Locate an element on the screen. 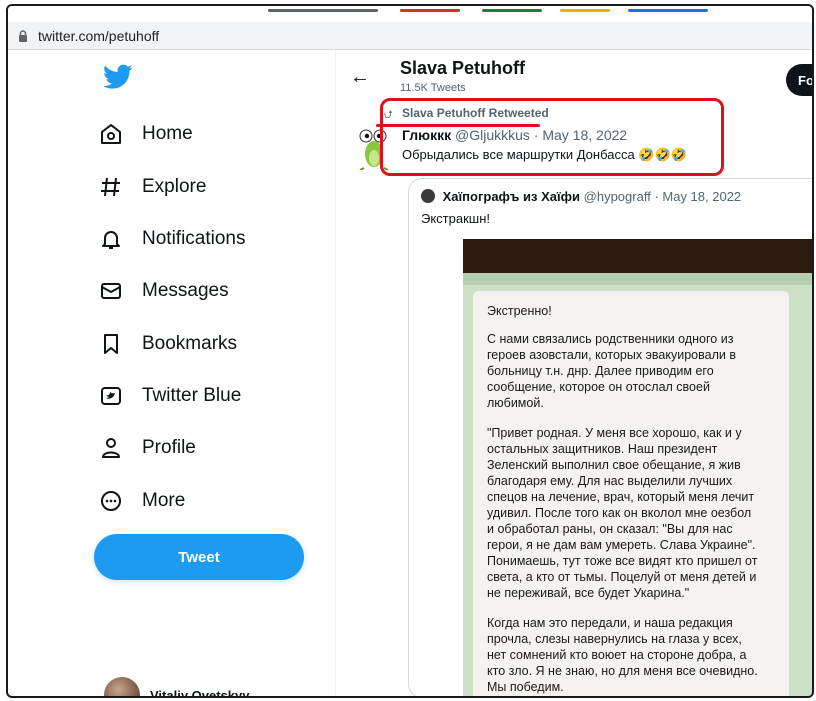 This screenshot has width=816, height=701. sidebar-item-more: More is located at coordinates (141, 501).